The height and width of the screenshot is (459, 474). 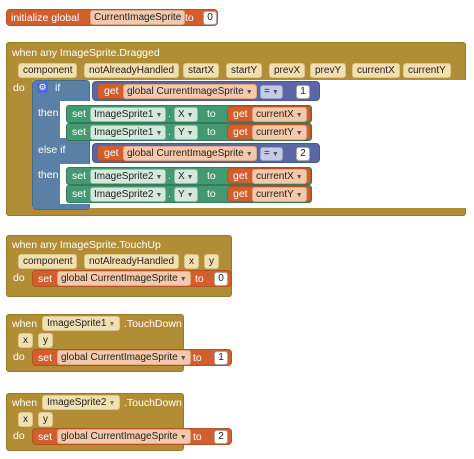 I want to click on touchup-event-header: when any ImageSprite.TouchUp, so click(x=86, y=245).